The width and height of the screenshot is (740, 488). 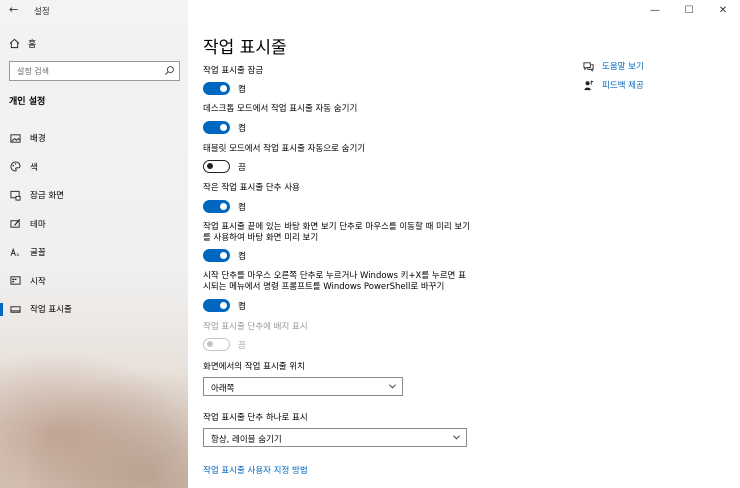 What do you see at coordinates (216, 255) in the screenshot?
I see `toggle-peek` at bounding box center [216, 255].